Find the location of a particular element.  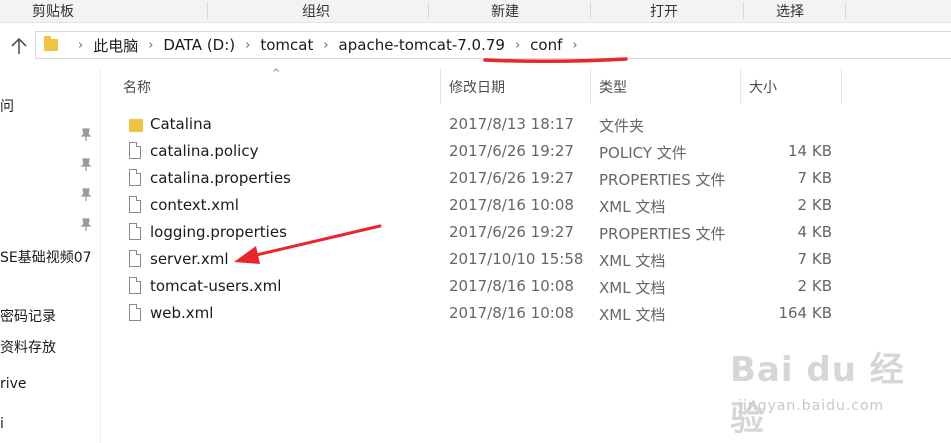

column-header: ^ 名称 修改日期 类型 大小 is located at coordinates (471, 86).